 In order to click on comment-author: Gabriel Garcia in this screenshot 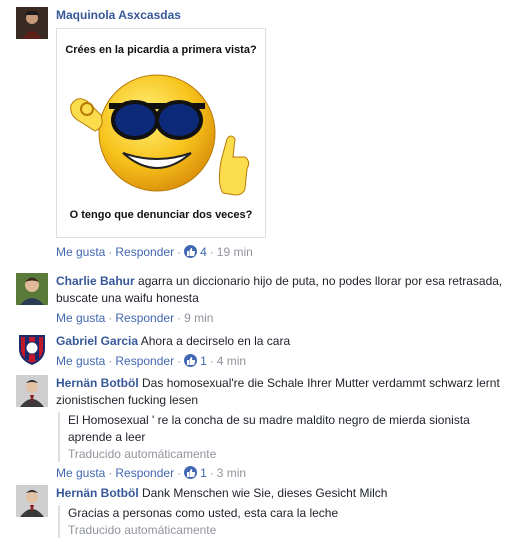, I will do `click(97, 341)`.